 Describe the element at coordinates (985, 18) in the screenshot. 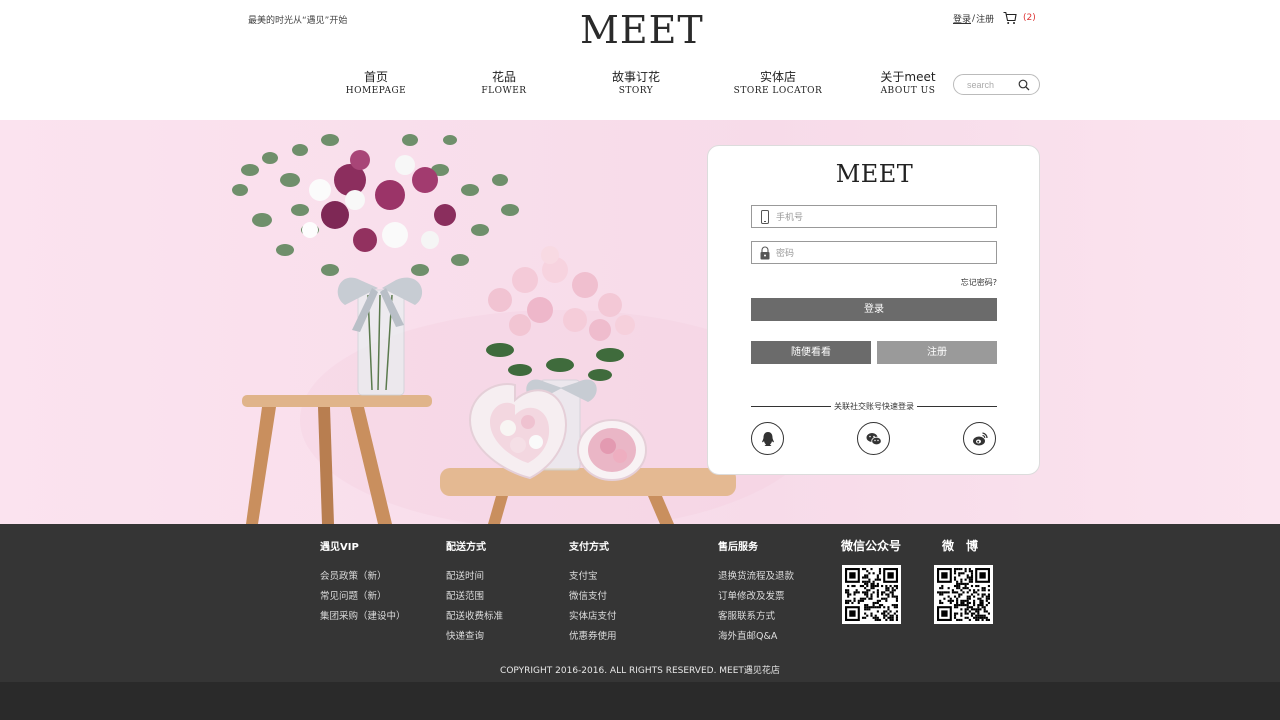

I see `register-link: 注册` at that location.